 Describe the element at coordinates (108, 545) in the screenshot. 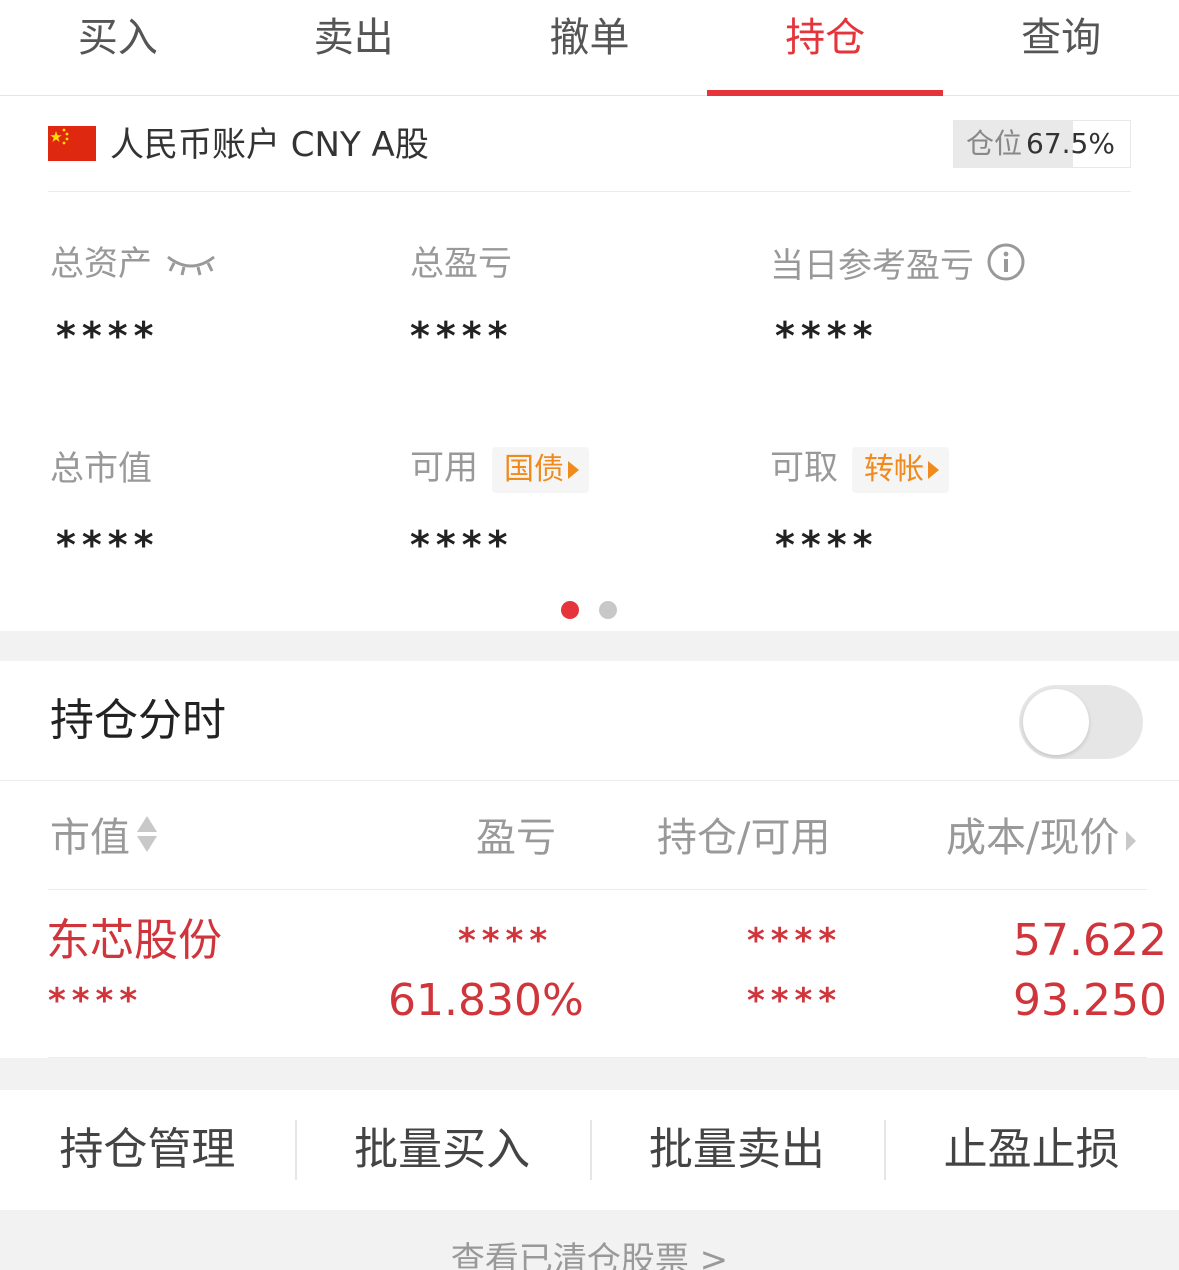

I see `market-value-value: ****` at that location.